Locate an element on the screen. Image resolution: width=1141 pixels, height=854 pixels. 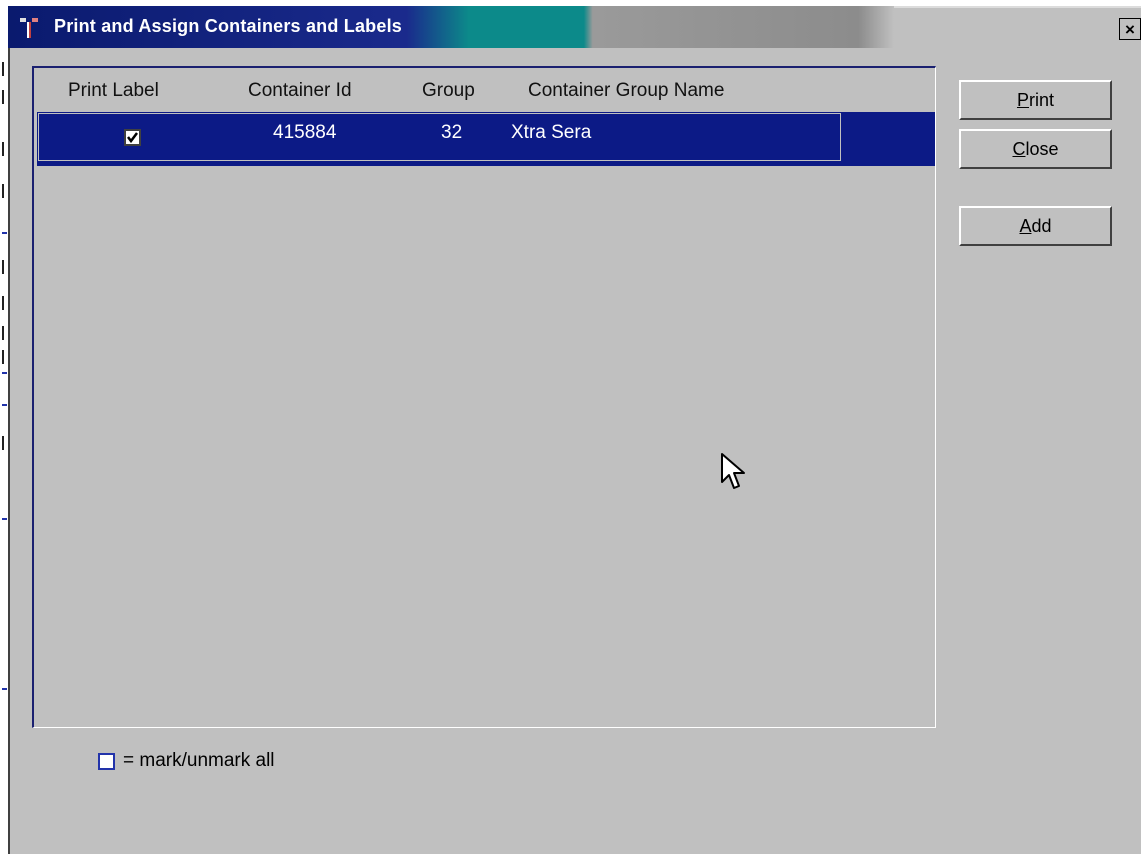
close-icon: × is located at coordinates (1130, 29).